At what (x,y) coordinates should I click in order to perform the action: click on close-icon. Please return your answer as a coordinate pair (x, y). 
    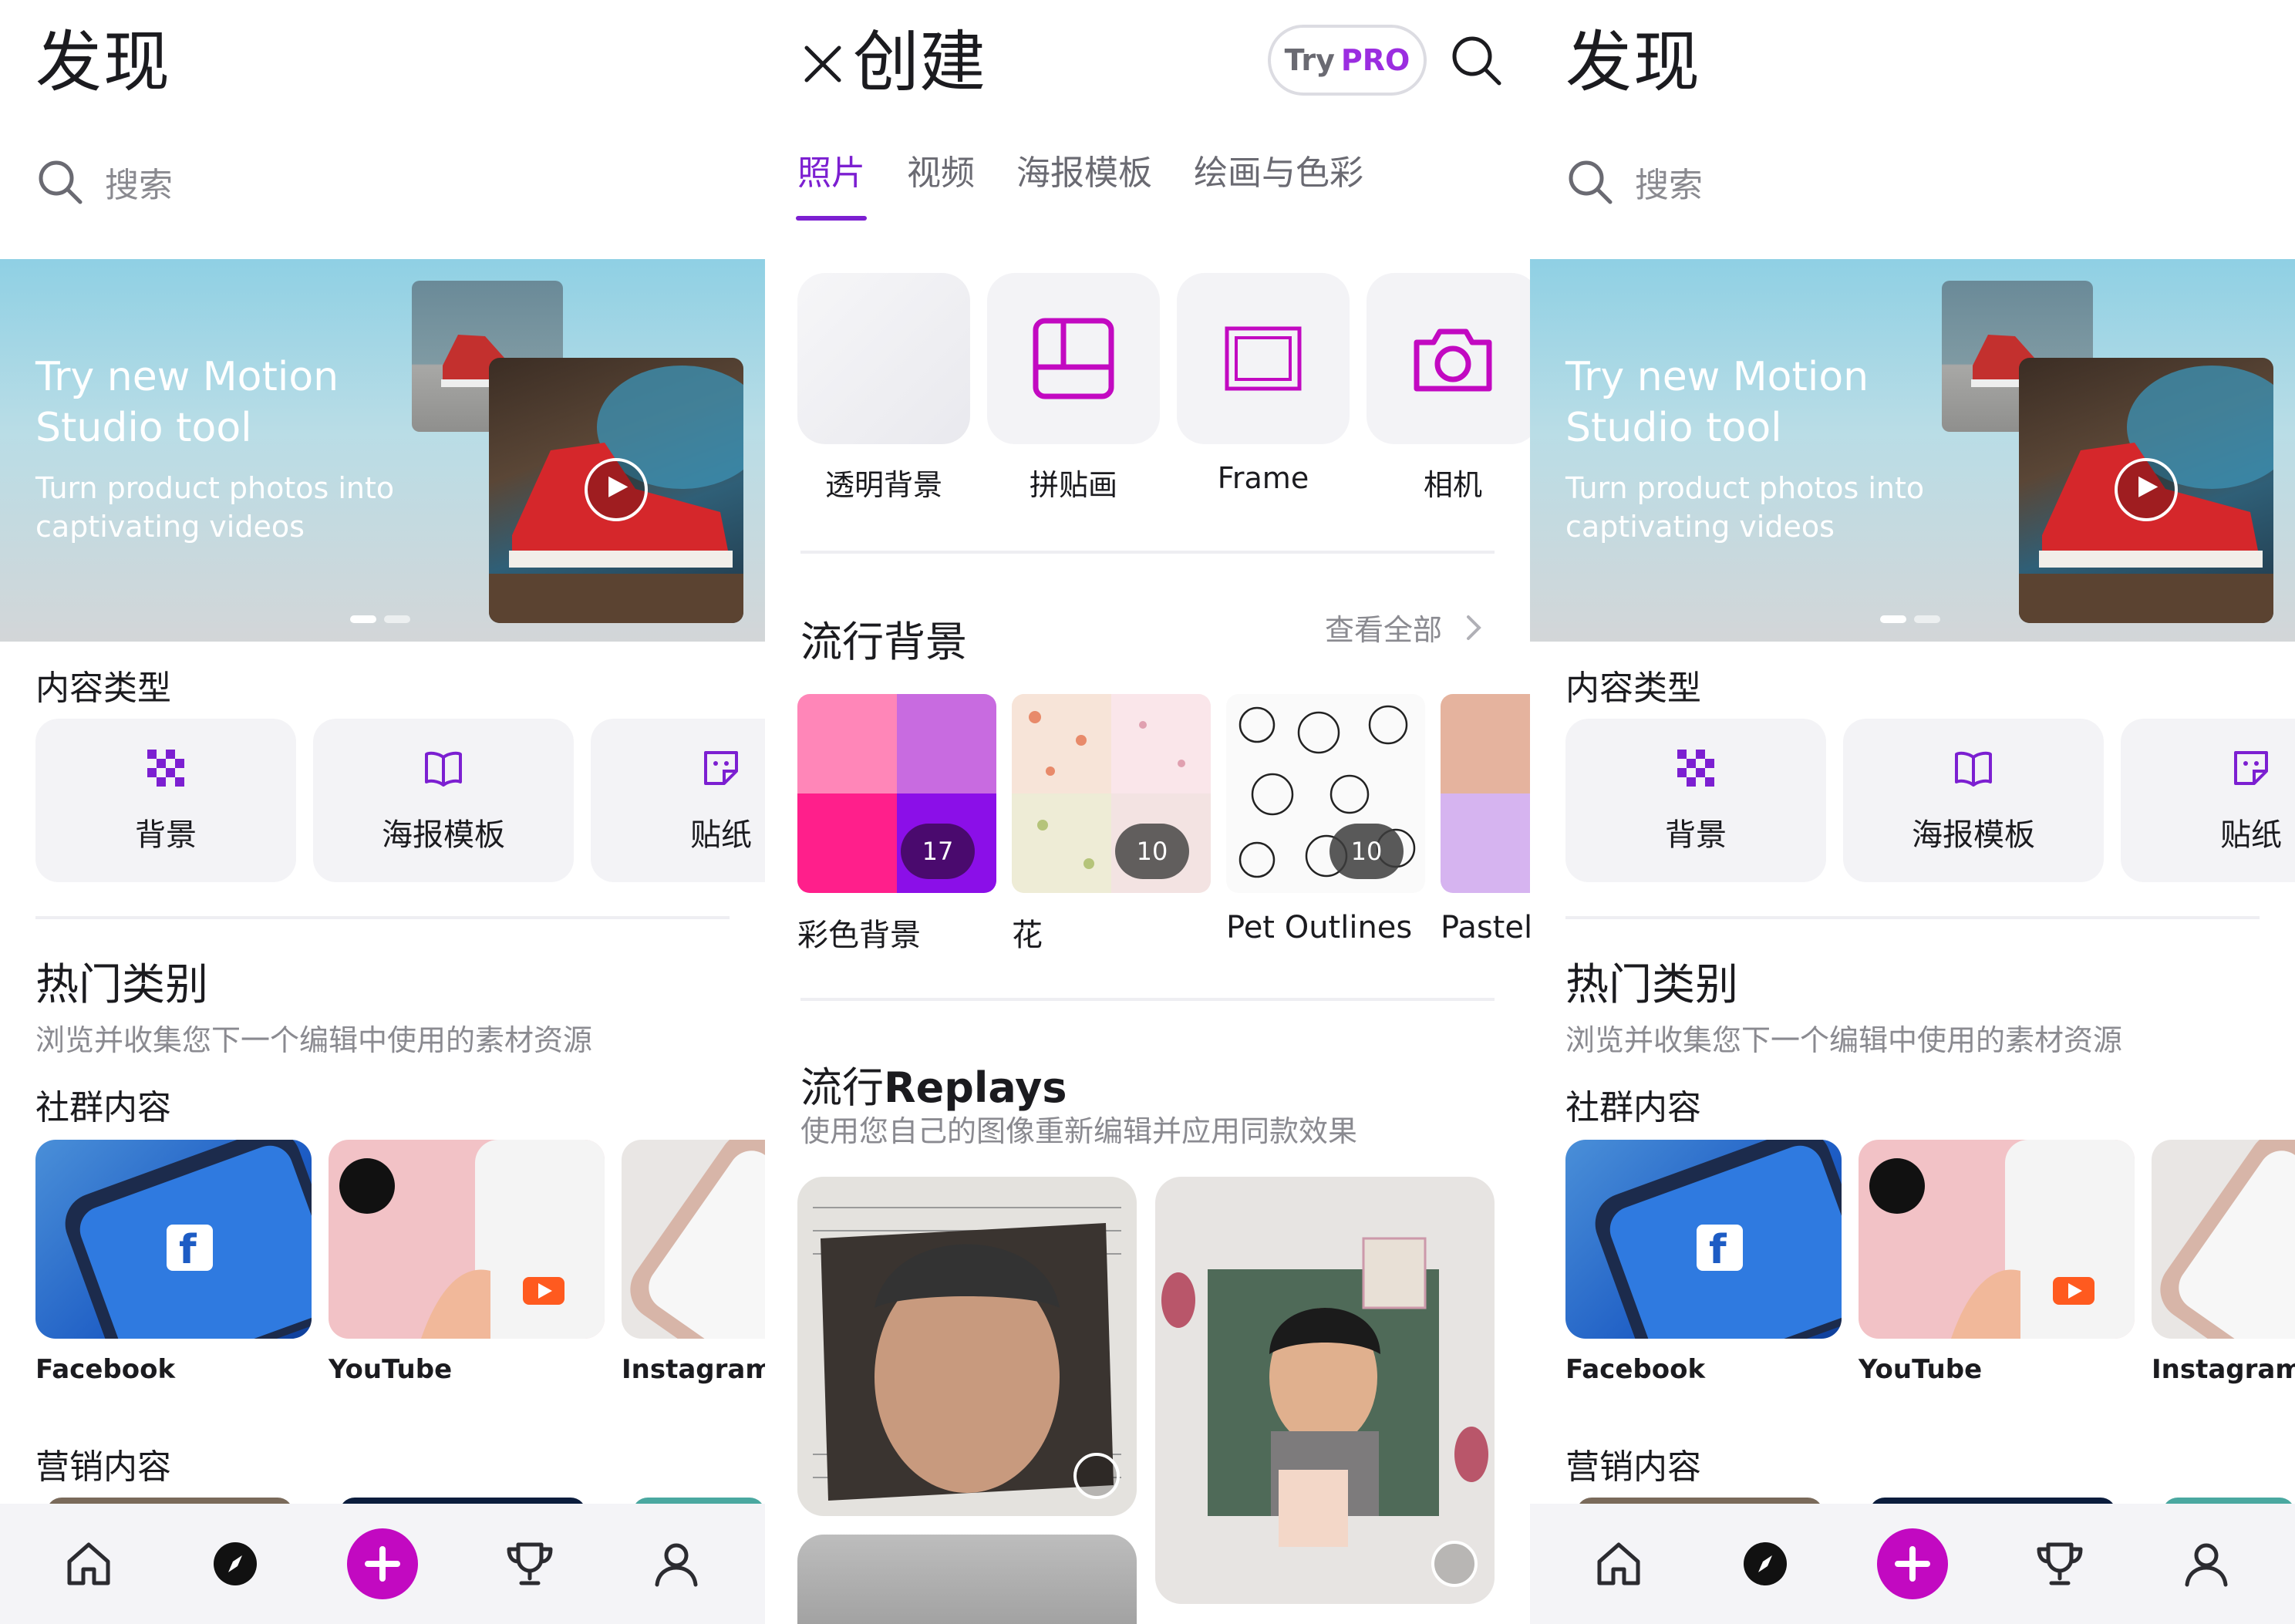
    Looking at the image, I should click on (823, 64).